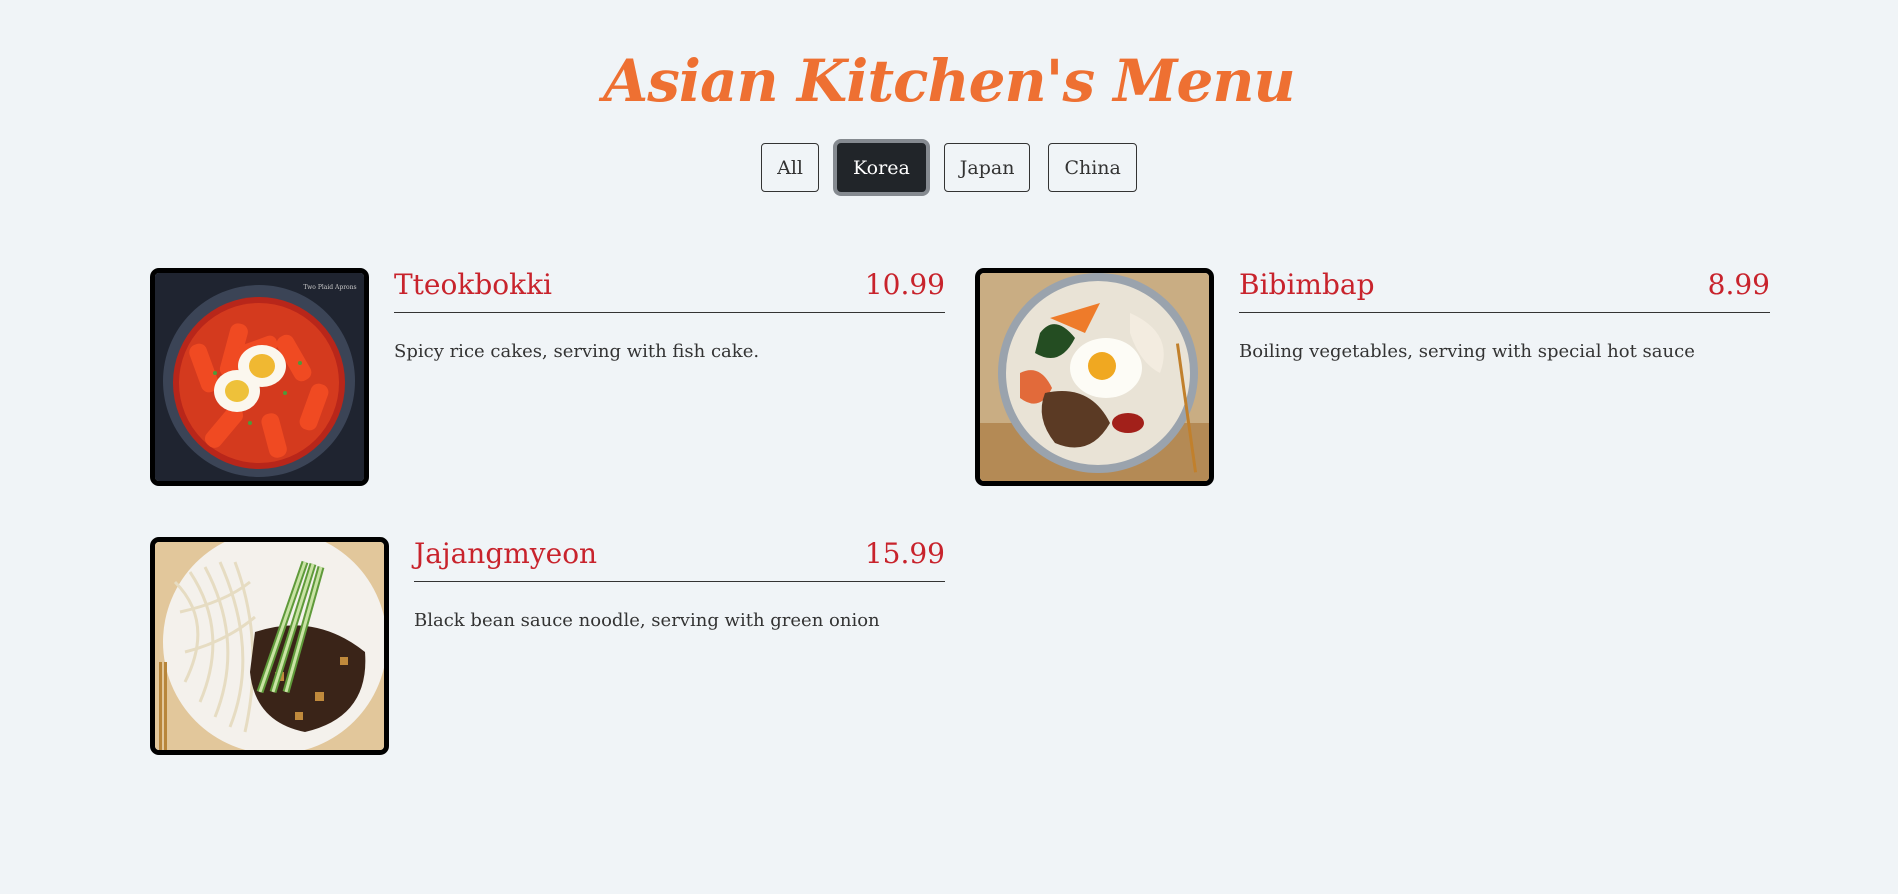 The width and height of the screenshot is (1898, 894). What do you see at coordinates (949, 80) in the screenshot?
I see `menu-title: Asian Kitchen's Menu` at bounding box center [949, 80].